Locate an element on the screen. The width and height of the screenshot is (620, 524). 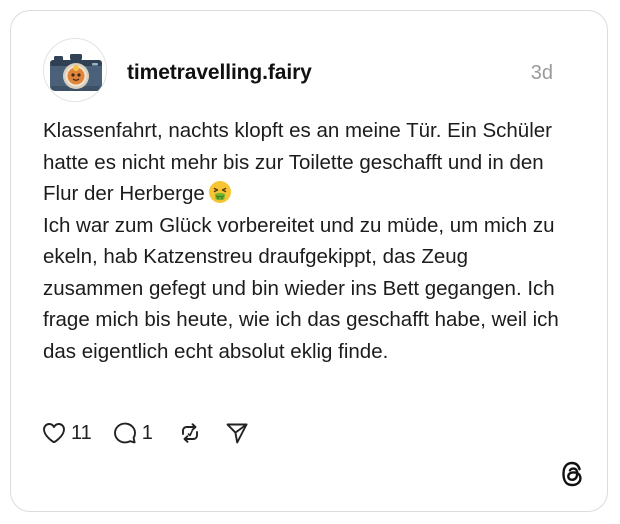
reply-count: 1 is located at coordinates (147, 432).